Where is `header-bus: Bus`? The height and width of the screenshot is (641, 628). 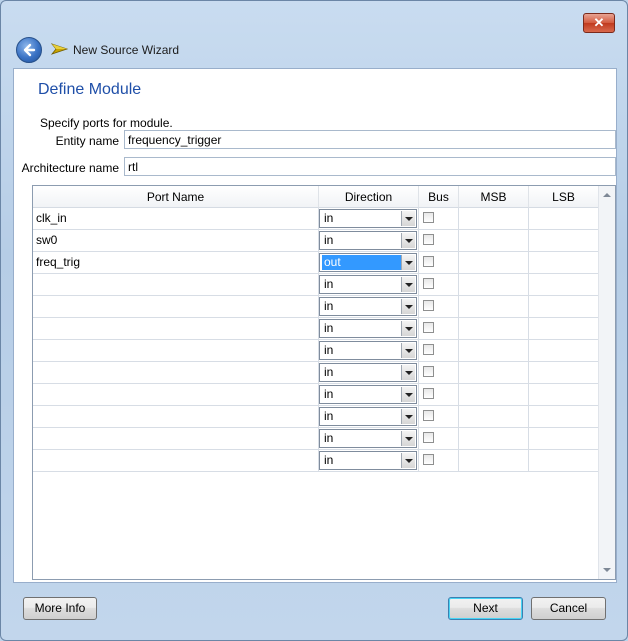 header-bus: Bus is located at coordinates (439, 197).